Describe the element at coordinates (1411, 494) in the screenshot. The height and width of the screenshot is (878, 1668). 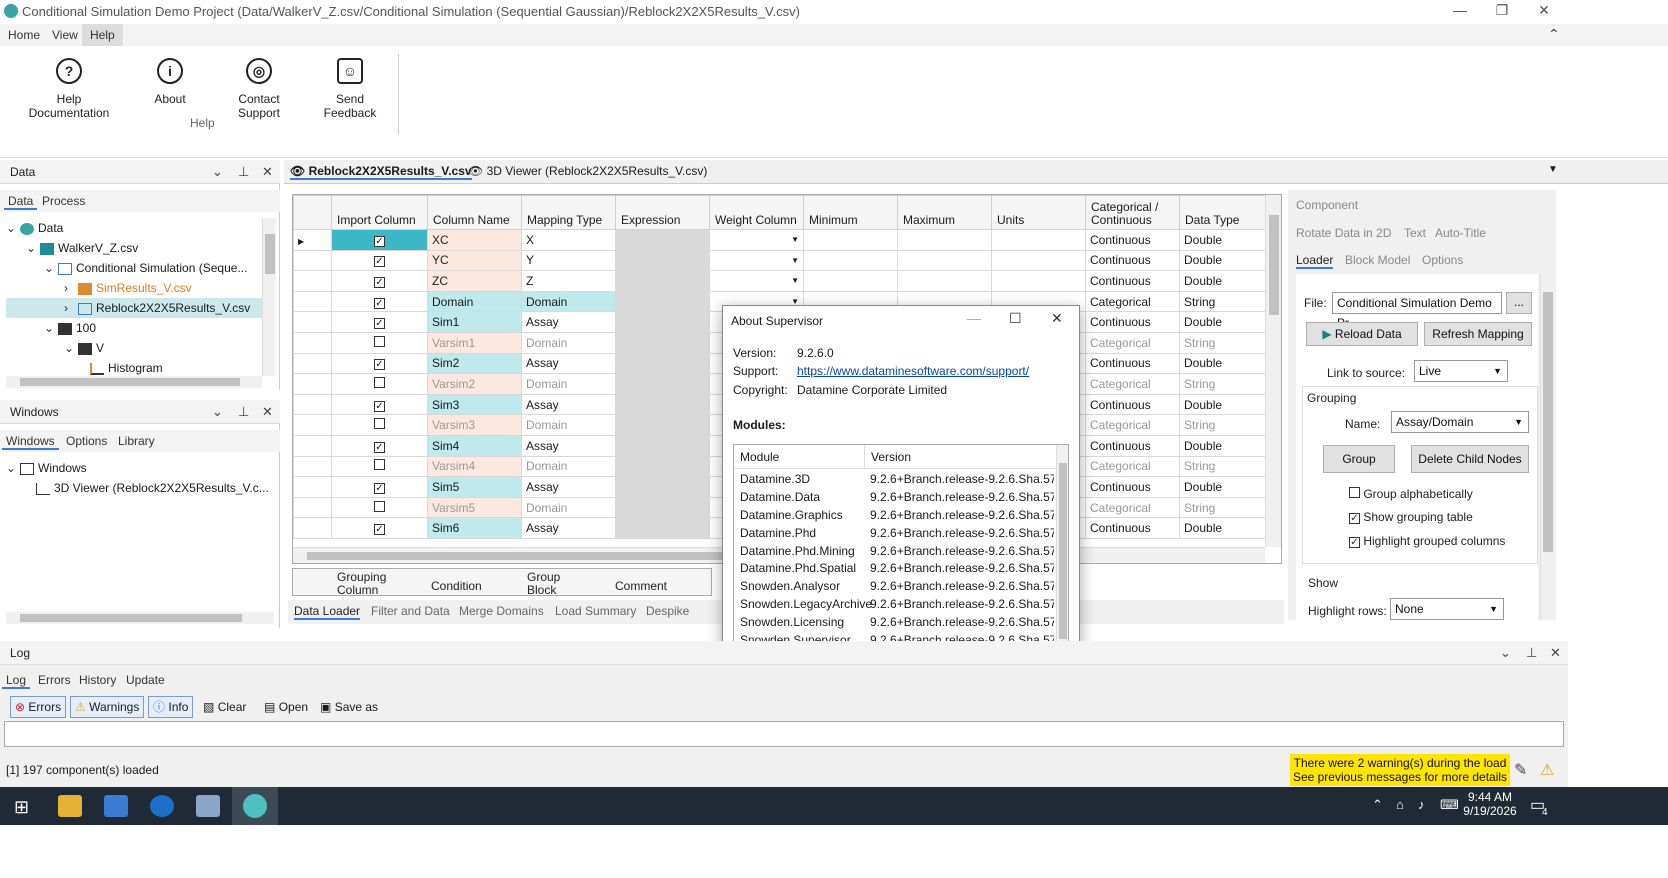
I see `group-alphabetically-checkbox: Group alphabetically` at that location.